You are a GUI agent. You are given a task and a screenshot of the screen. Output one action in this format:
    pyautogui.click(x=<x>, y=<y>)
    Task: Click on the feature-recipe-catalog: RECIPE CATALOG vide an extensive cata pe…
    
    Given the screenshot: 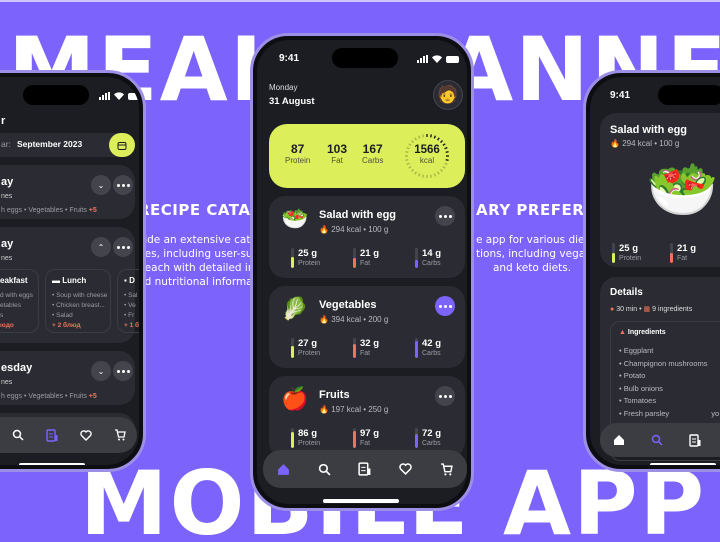 What is the action you would take?
    pyautogui.click(x=195, y=245)
    